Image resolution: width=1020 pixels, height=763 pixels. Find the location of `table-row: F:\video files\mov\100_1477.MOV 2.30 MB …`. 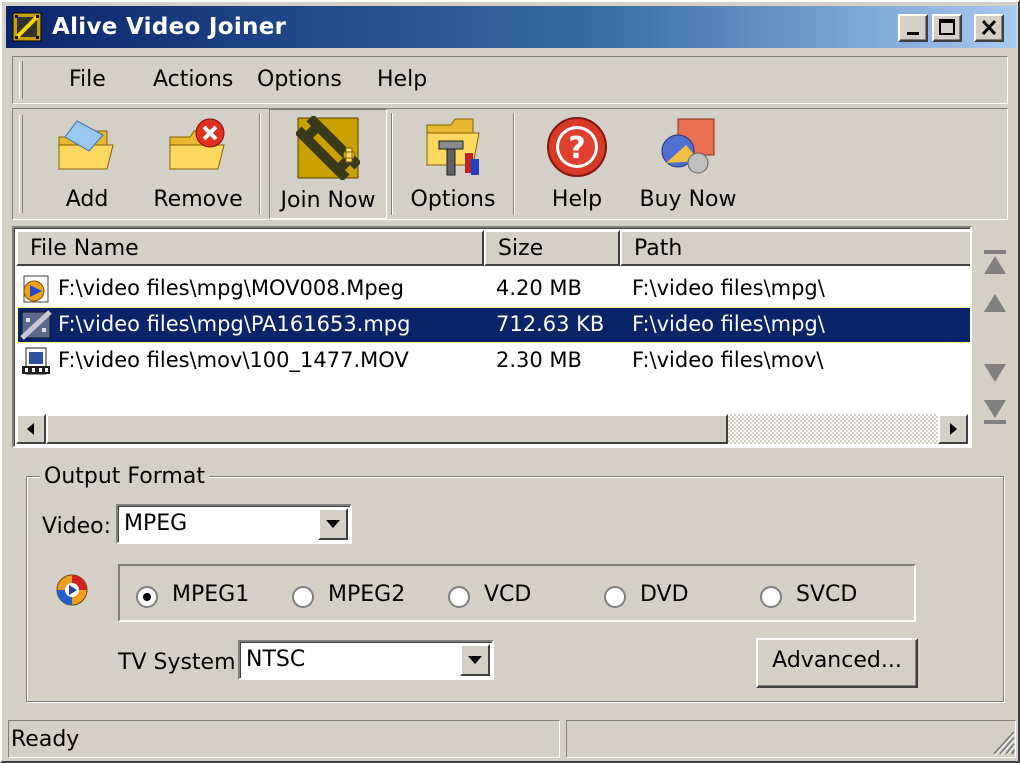

table-row: F:\video files\mov\100_1477.MOV 2.30 MB … is located at coordinates (494, 361).